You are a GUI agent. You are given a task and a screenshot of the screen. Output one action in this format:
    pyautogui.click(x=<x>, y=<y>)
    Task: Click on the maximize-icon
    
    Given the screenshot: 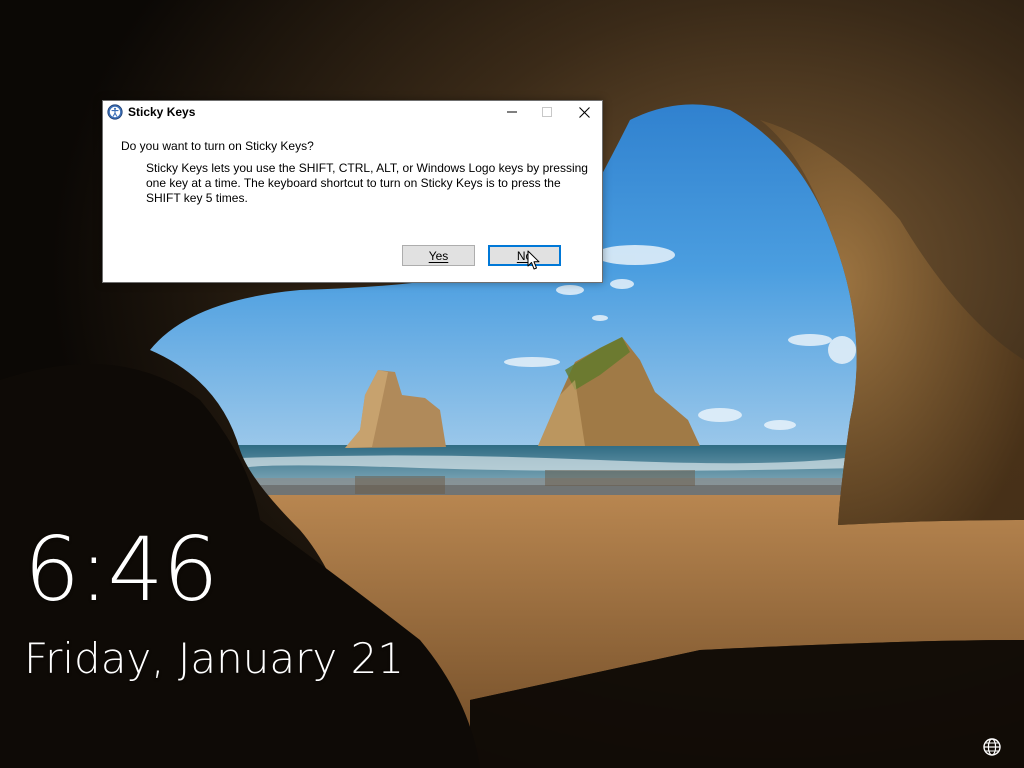 What is the action you would take?
    pyautogui.click(x=547, y=112)
    